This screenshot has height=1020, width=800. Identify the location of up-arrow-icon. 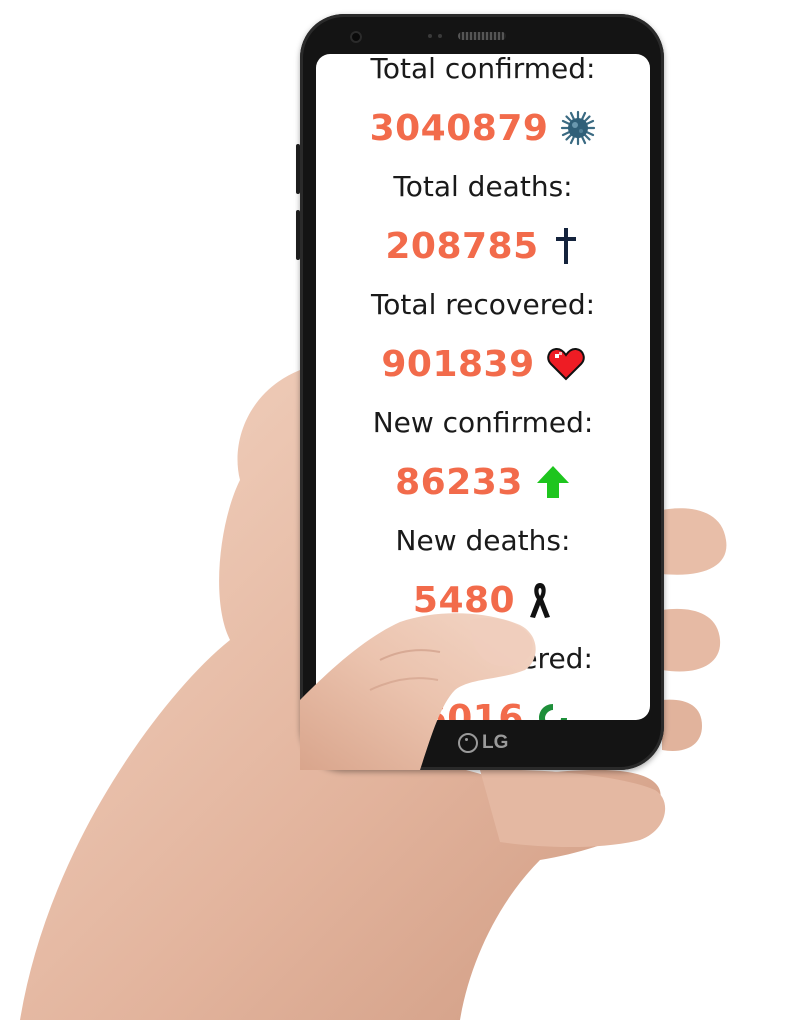
(553, 482).